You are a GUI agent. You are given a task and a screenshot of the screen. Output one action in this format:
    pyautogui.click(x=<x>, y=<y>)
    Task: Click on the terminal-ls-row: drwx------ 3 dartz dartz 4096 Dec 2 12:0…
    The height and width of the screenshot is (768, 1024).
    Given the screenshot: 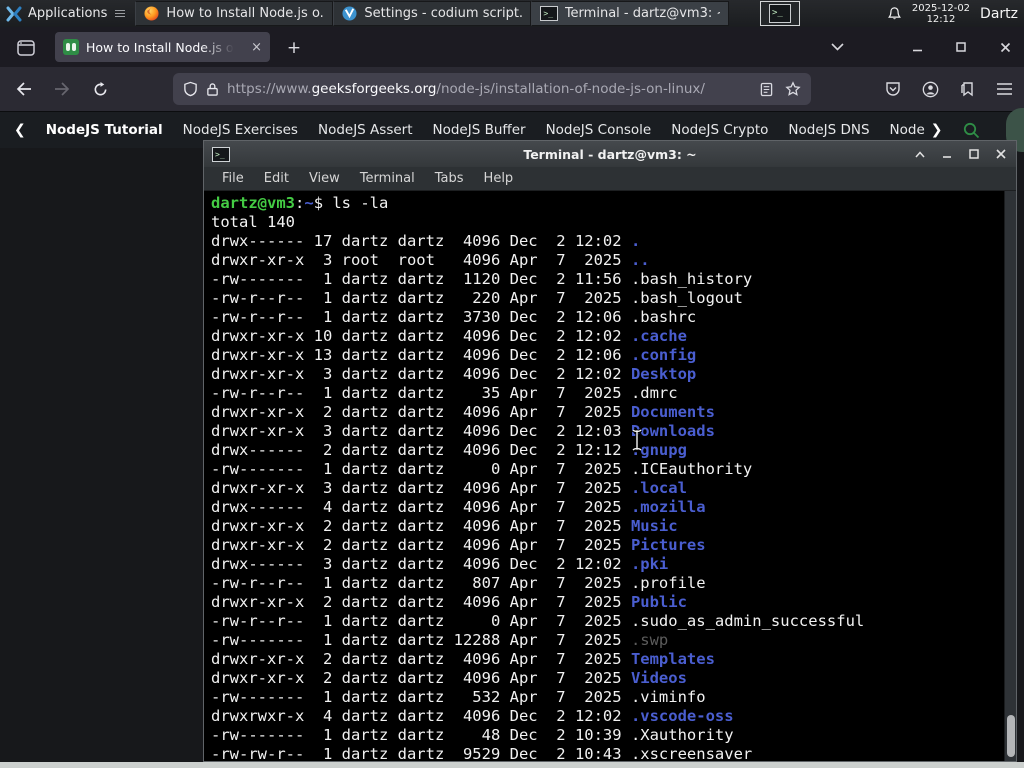 What is the action you would take?
    pyautogui.click(x=440, y=564)
    